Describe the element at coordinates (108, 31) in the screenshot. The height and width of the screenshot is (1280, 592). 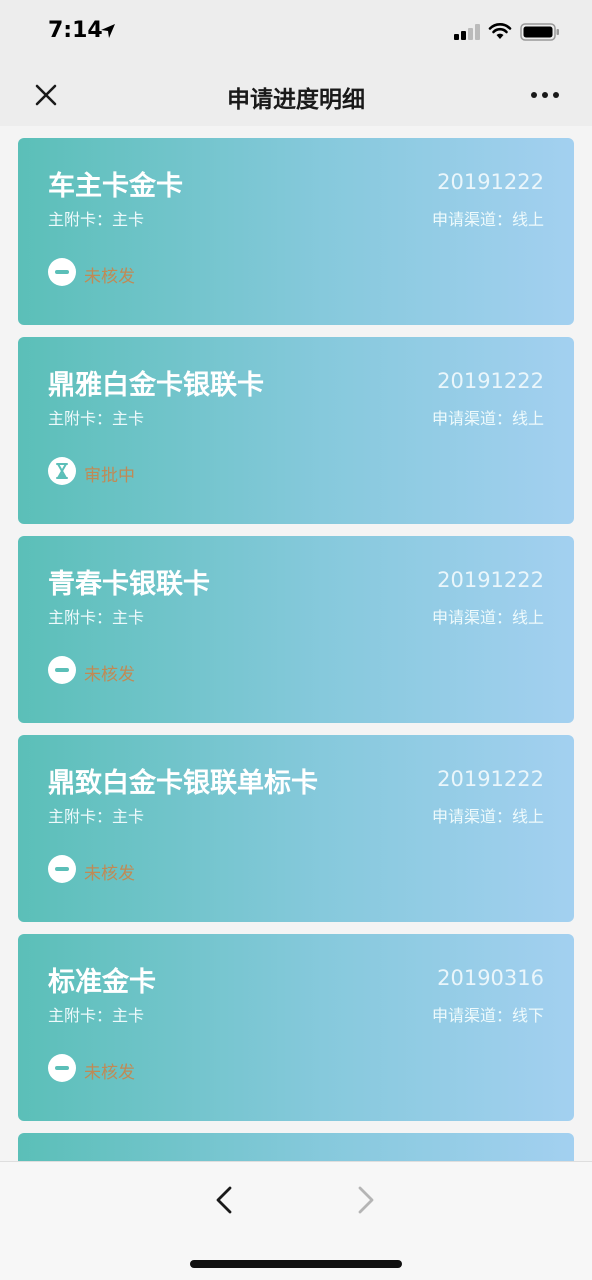
I see `location-arrow-icon` at that location.